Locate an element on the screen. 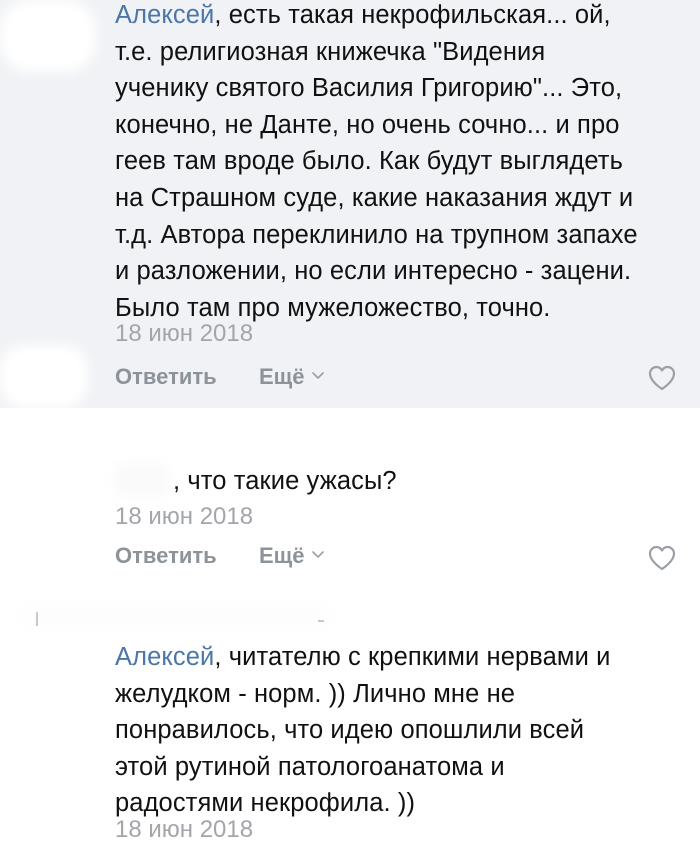 The width and height of the screenshot is (700, 844). comment-line: геев там вроде было. Как будут выглядеть is located at coordinates (369, 161).